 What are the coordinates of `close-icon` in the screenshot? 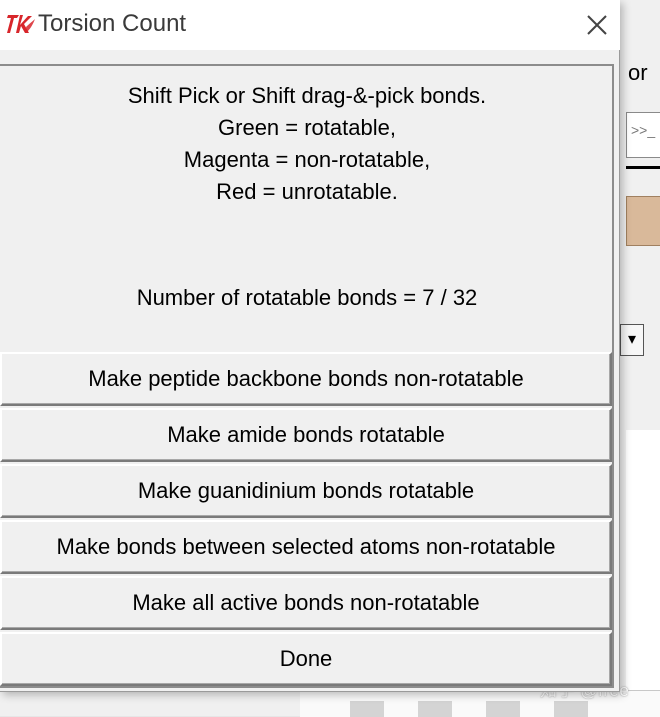 It's located at (597, 25).